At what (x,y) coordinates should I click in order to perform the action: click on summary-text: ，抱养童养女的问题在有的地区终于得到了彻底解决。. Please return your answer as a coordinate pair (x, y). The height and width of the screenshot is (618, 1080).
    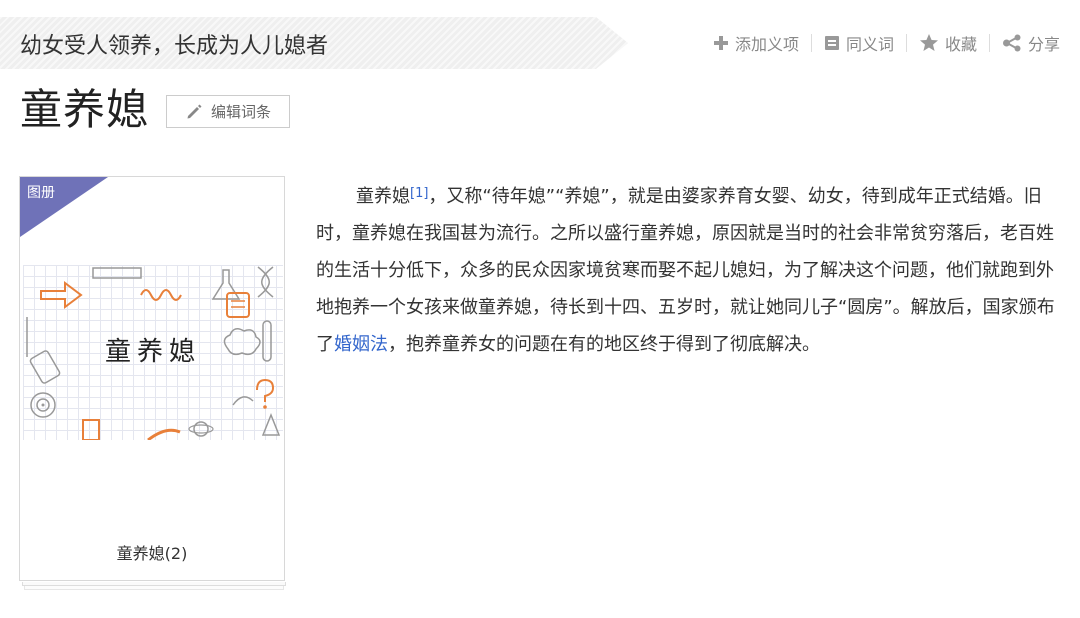
    Looking at the image, I should click on (604, 344).